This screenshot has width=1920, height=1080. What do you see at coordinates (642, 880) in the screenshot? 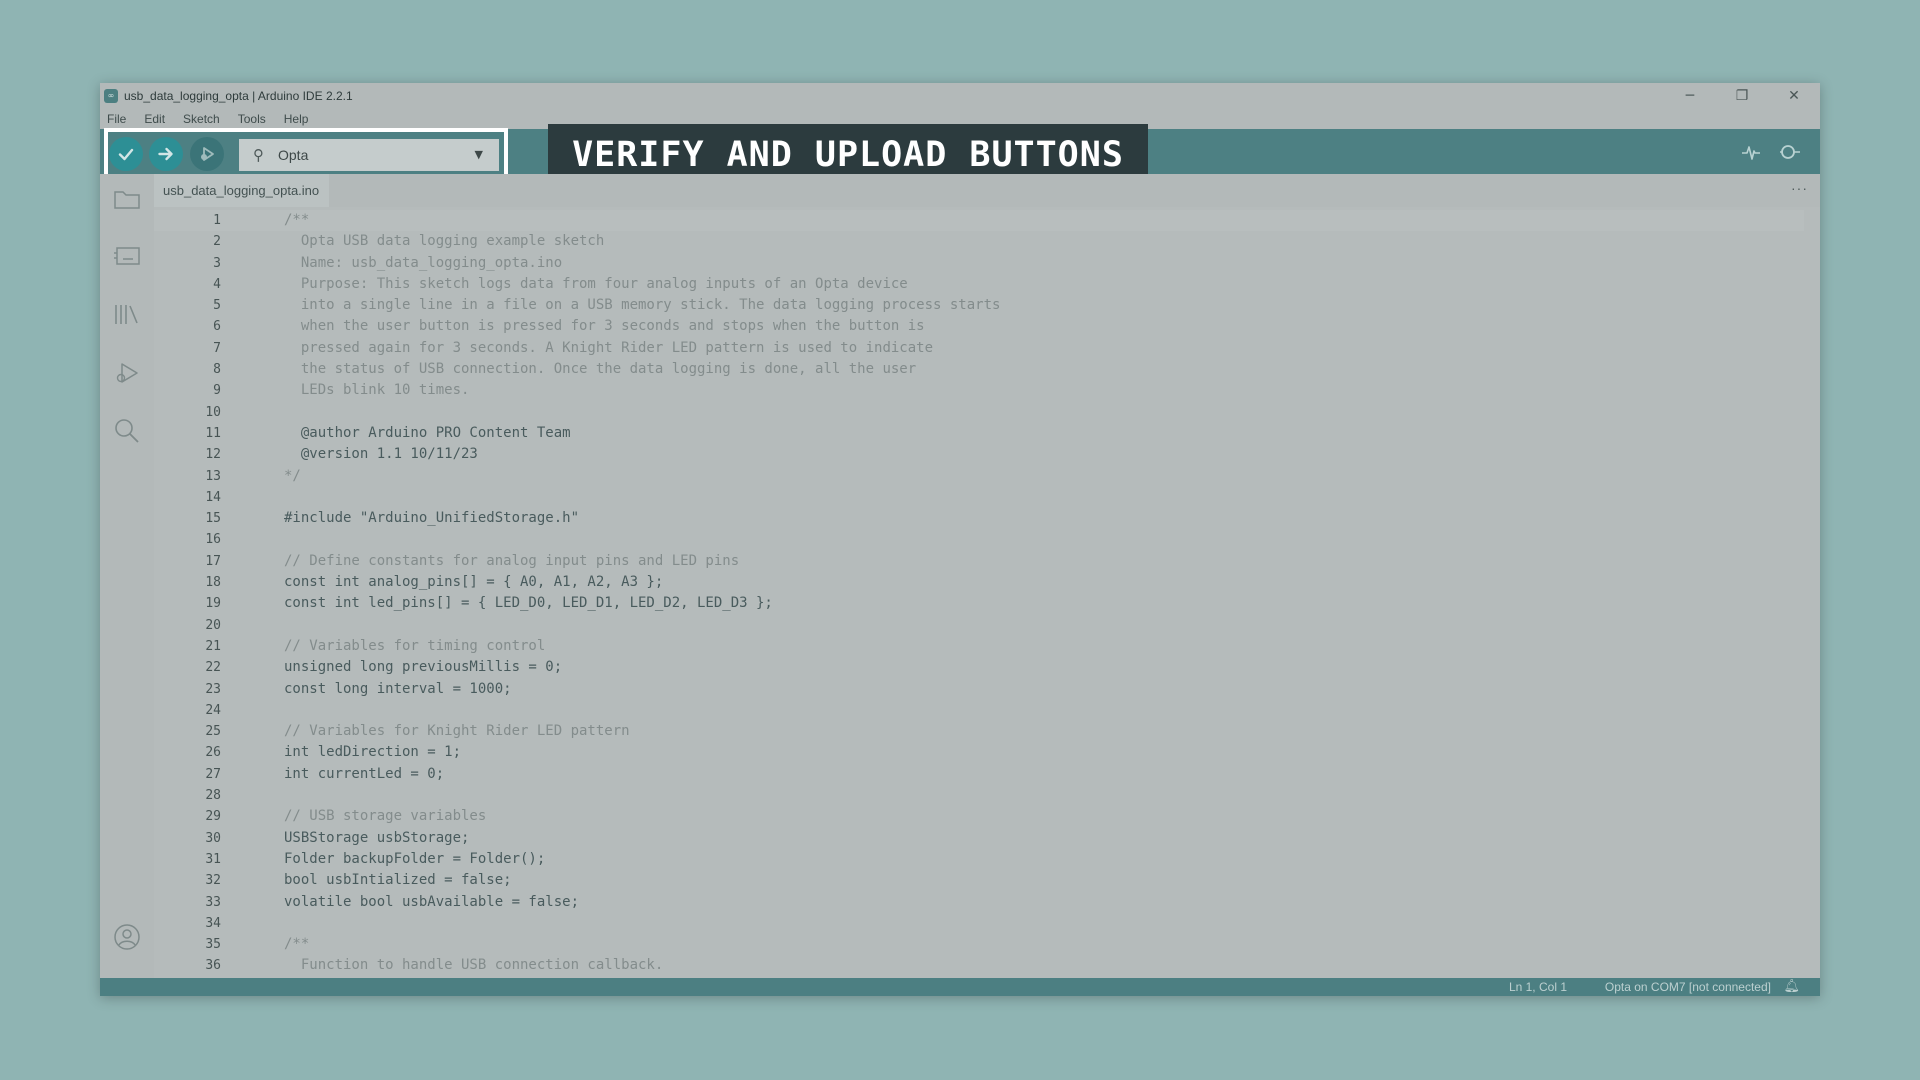
I see `code-line: bool usbIntialized = false;` at bounding box center [642, 880].